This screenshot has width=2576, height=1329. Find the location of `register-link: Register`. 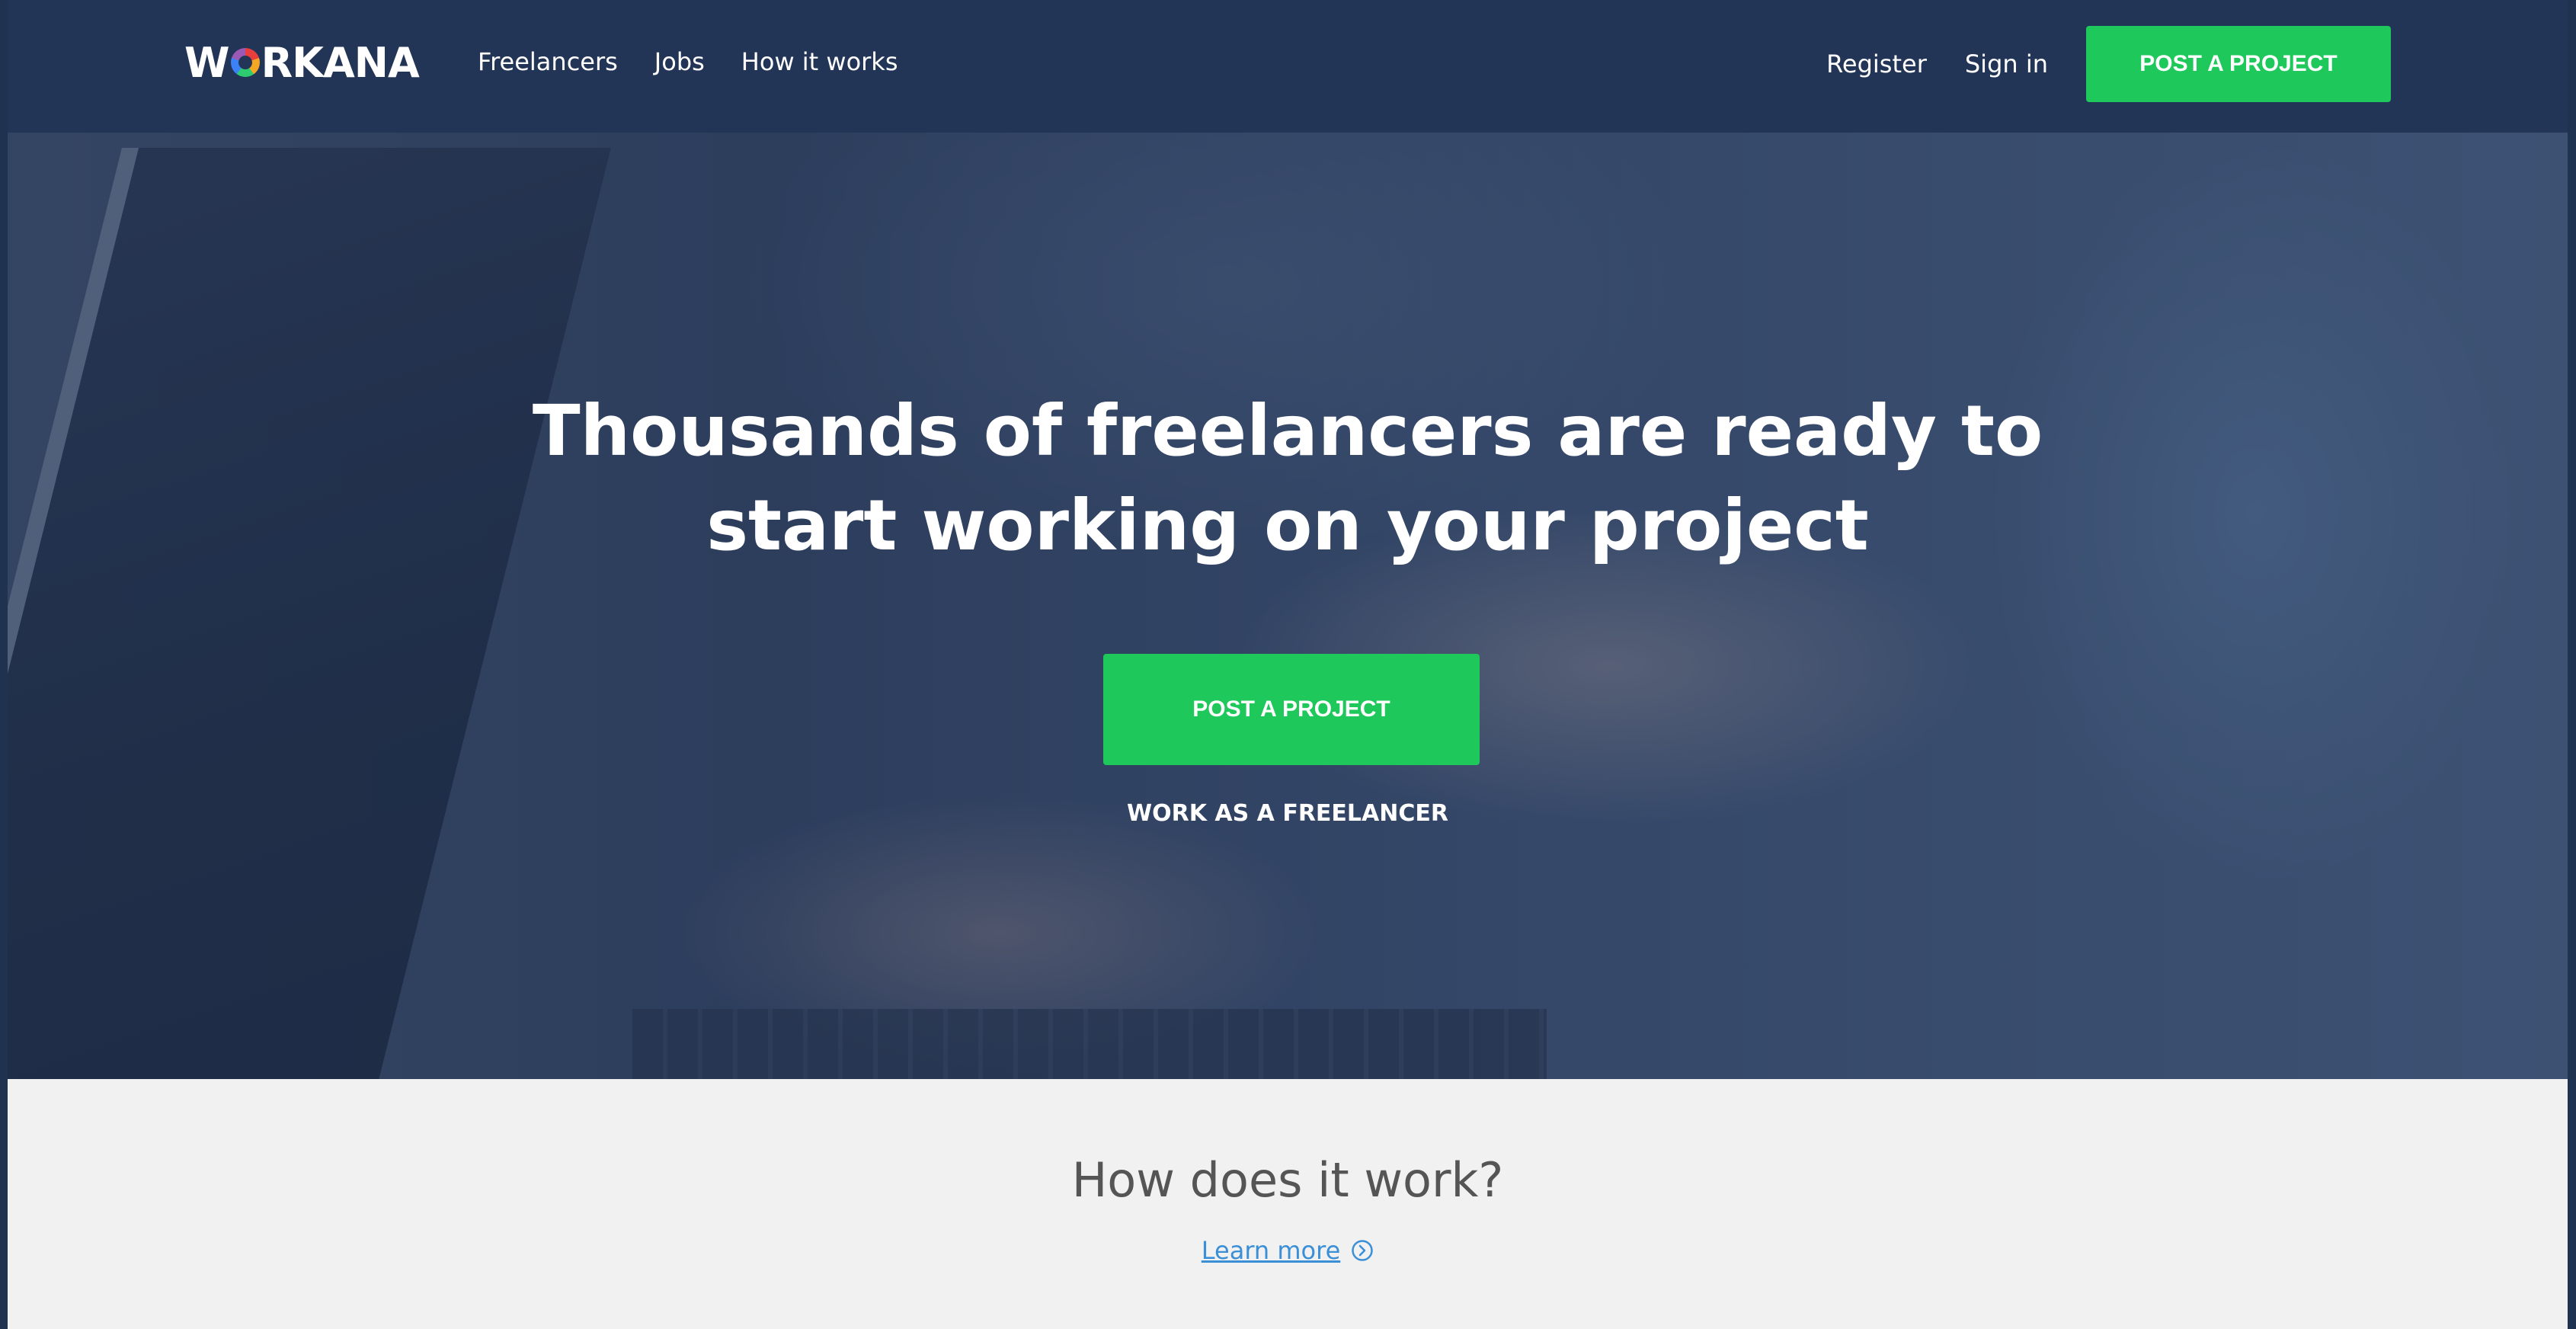

register-link: Register is located at coordinates (1876, 64).